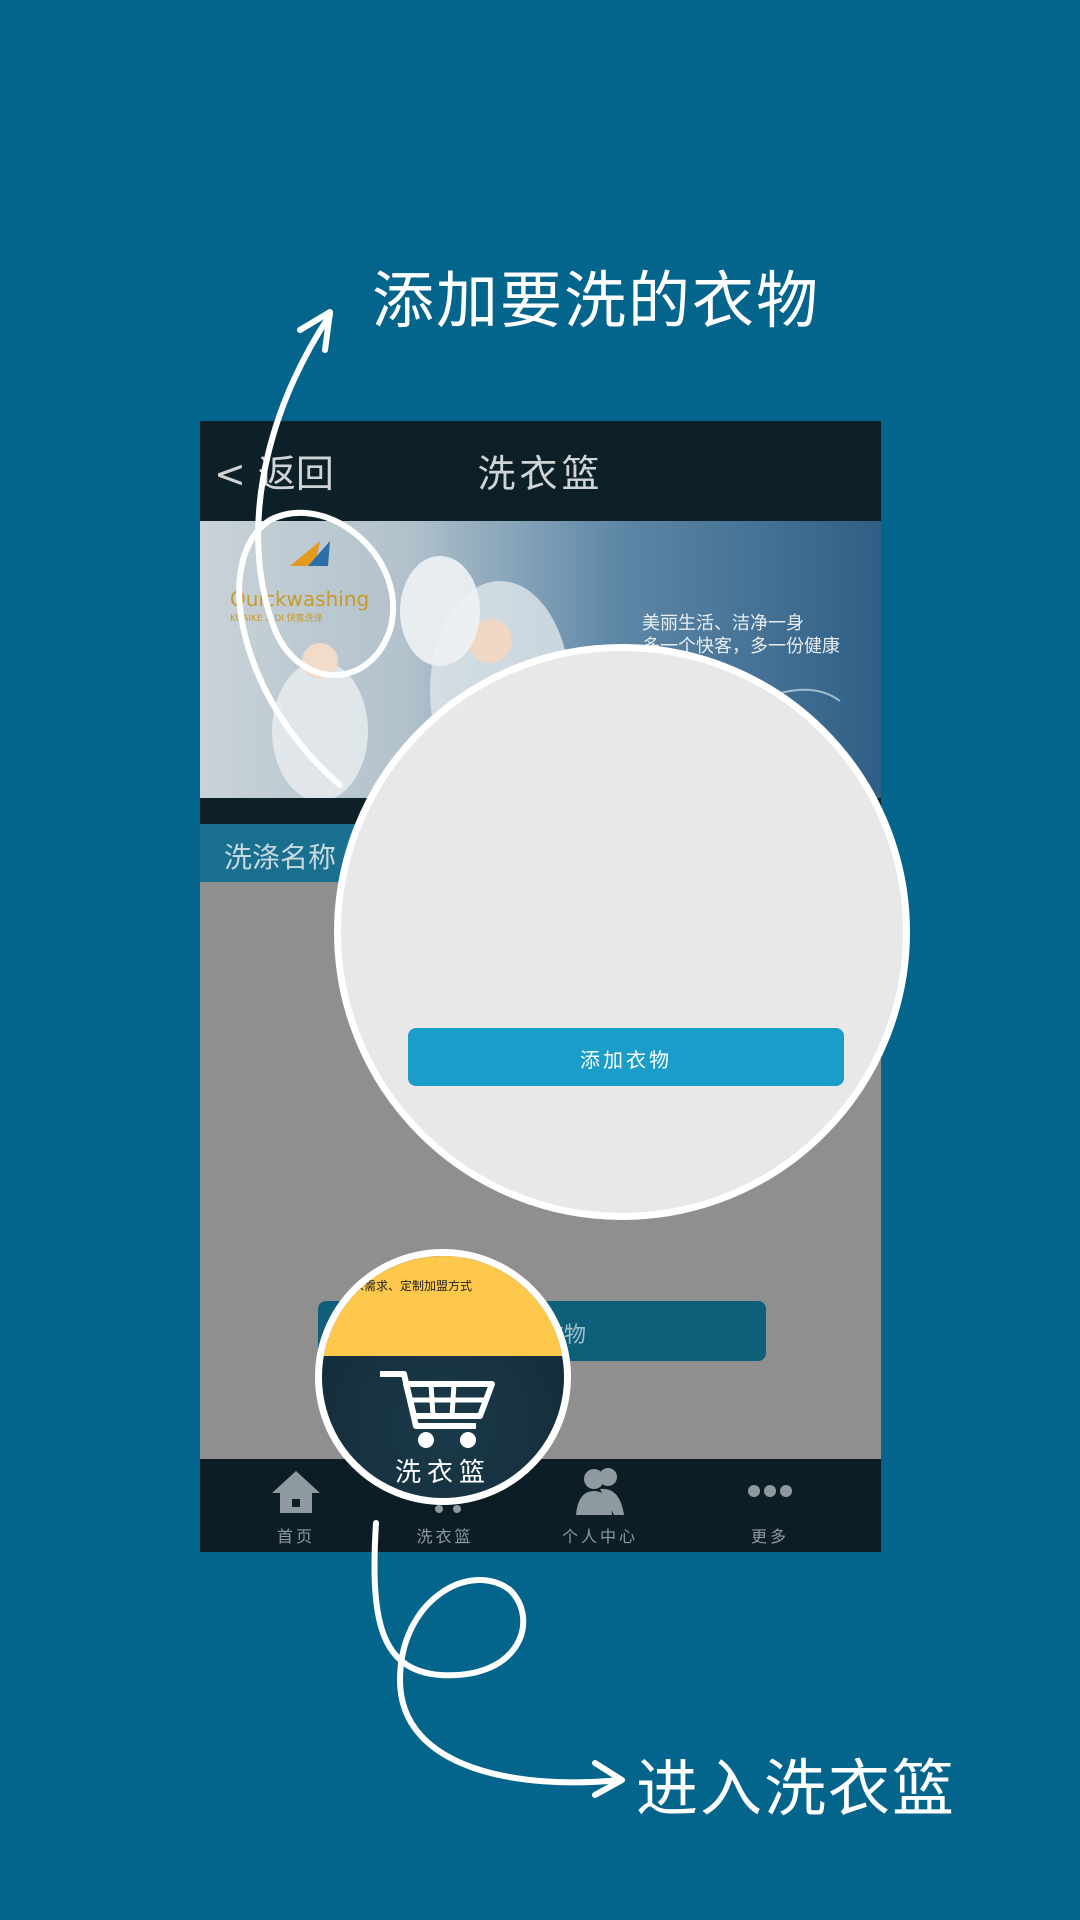 The image size is (1080, 1920). What do you see at coordinates (796, 1788) in the screenshot?
I see `bottom-caption: 进入洗衣篮` at bounding box center [796, 1788].